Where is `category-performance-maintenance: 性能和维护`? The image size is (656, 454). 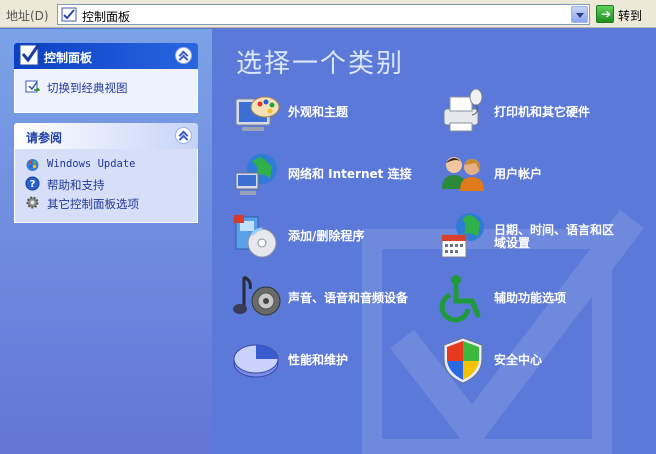
category-performance-maintenance: 性能和维护 is located at coordinates (334, 361).